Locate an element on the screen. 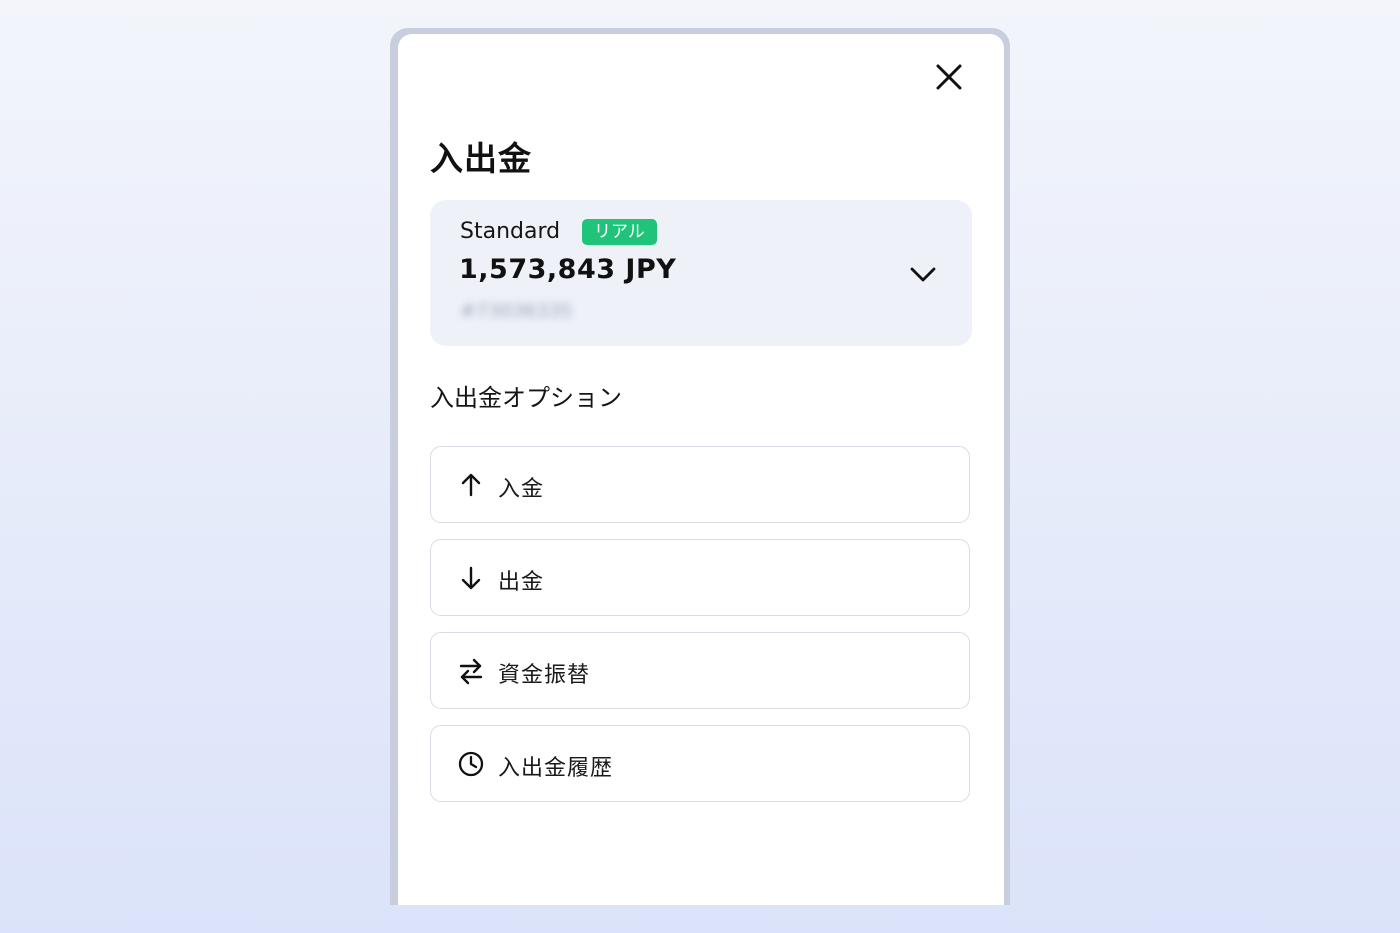  account-badge: リアル is located at coordinates (619, 232).